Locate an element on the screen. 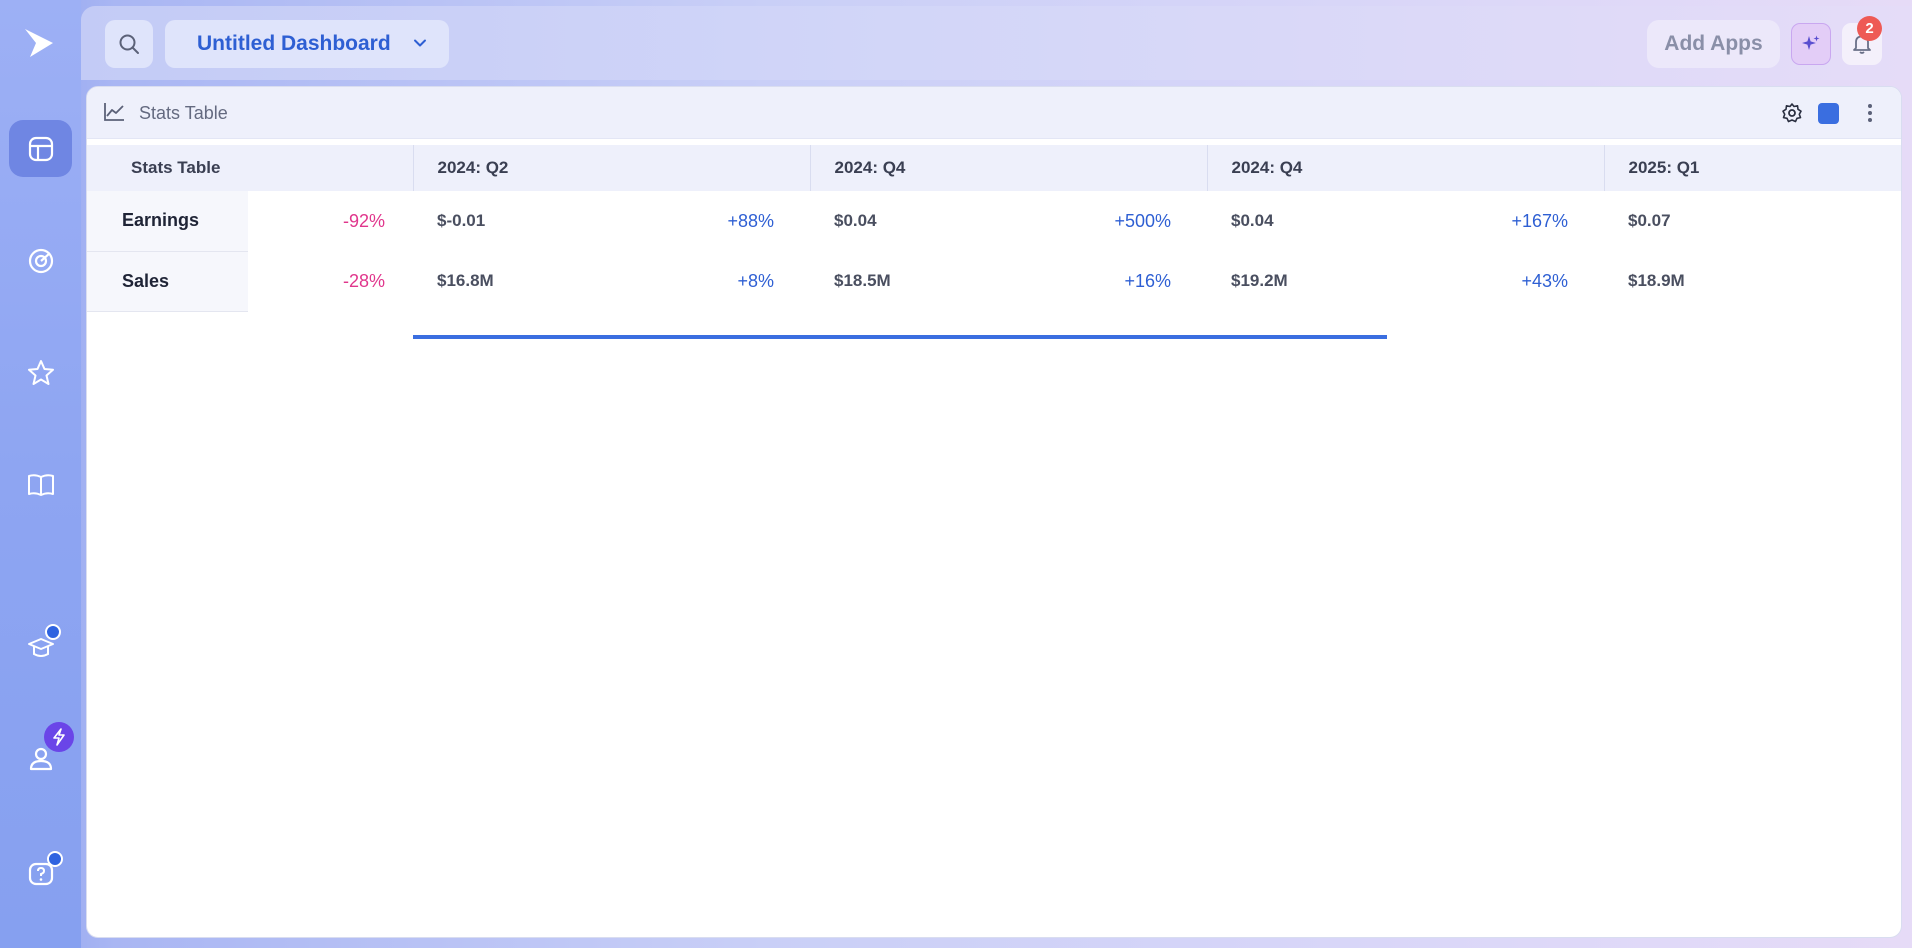 The height and width of the screenshot is (948, 1912). left-rail is located at coordinates (40, 474).